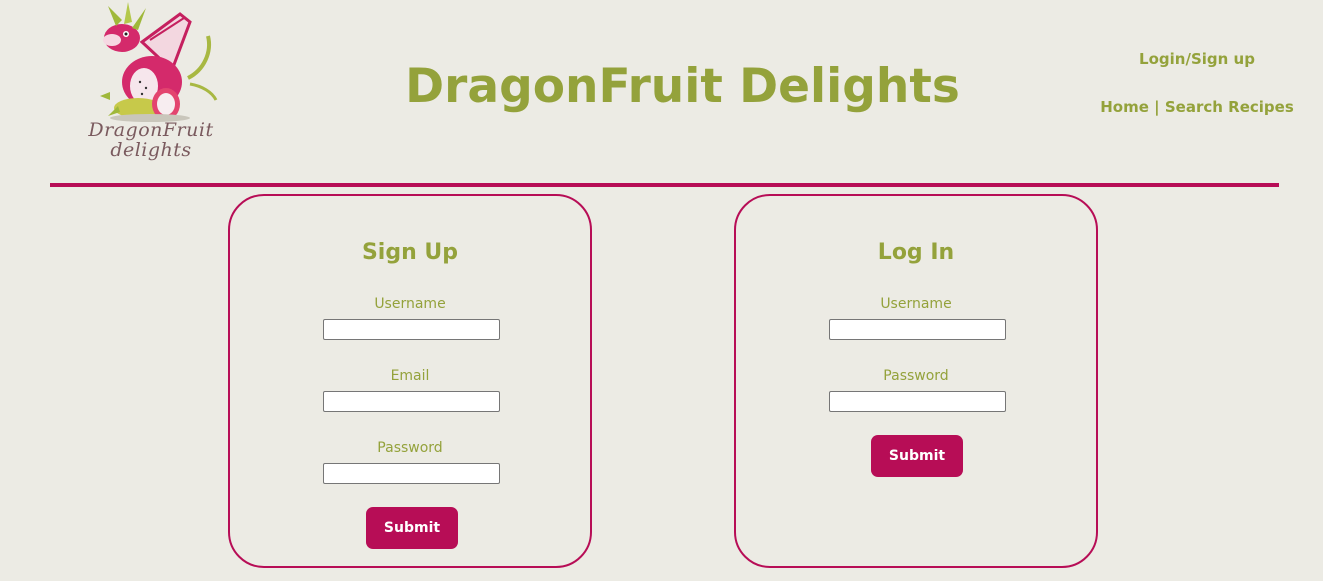 The height and width of the screenshot is (581, 1323). I want to click on login-title: Log In, so click(916, 252).